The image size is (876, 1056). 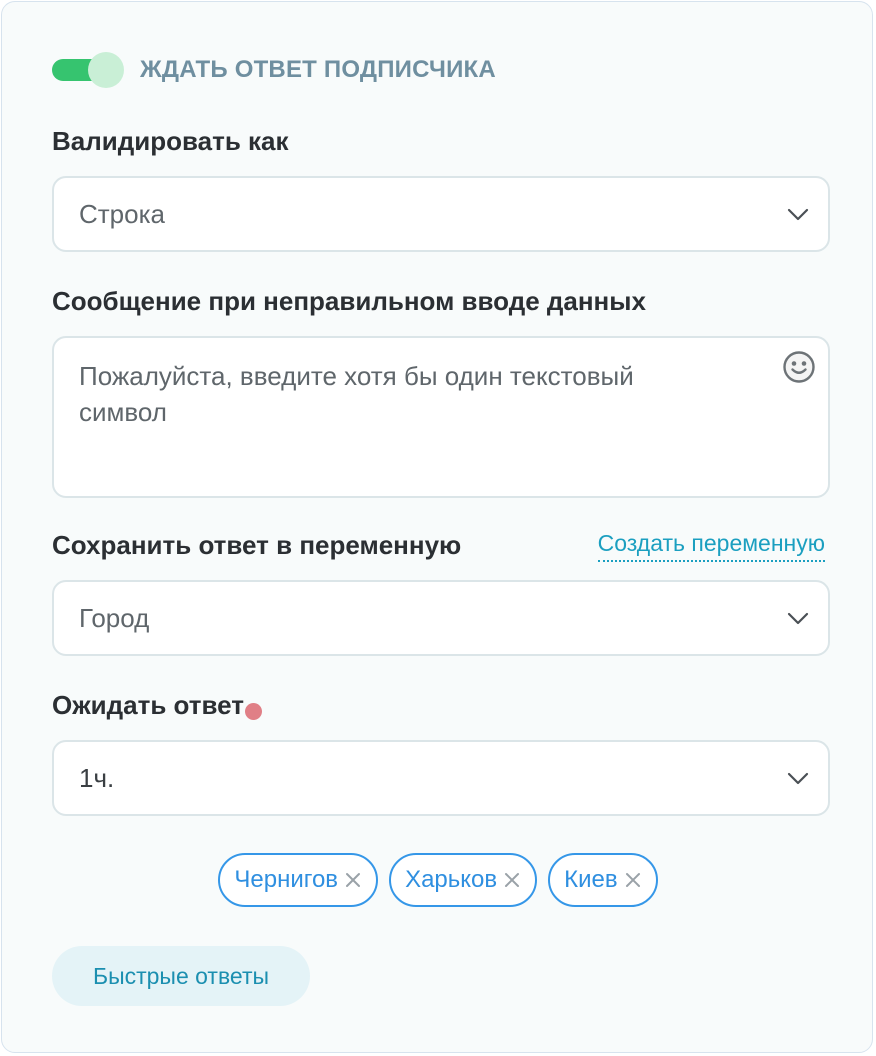 What do you see at coordinates (441, 618) in the screenshot?
I see `save-variable-select: Город` at bounding box center [441, 618].